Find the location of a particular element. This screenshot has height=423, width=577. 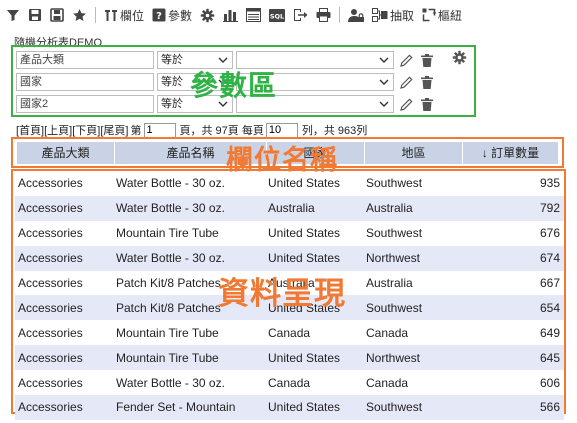

gear-icon is located at coordinates (459, 57).